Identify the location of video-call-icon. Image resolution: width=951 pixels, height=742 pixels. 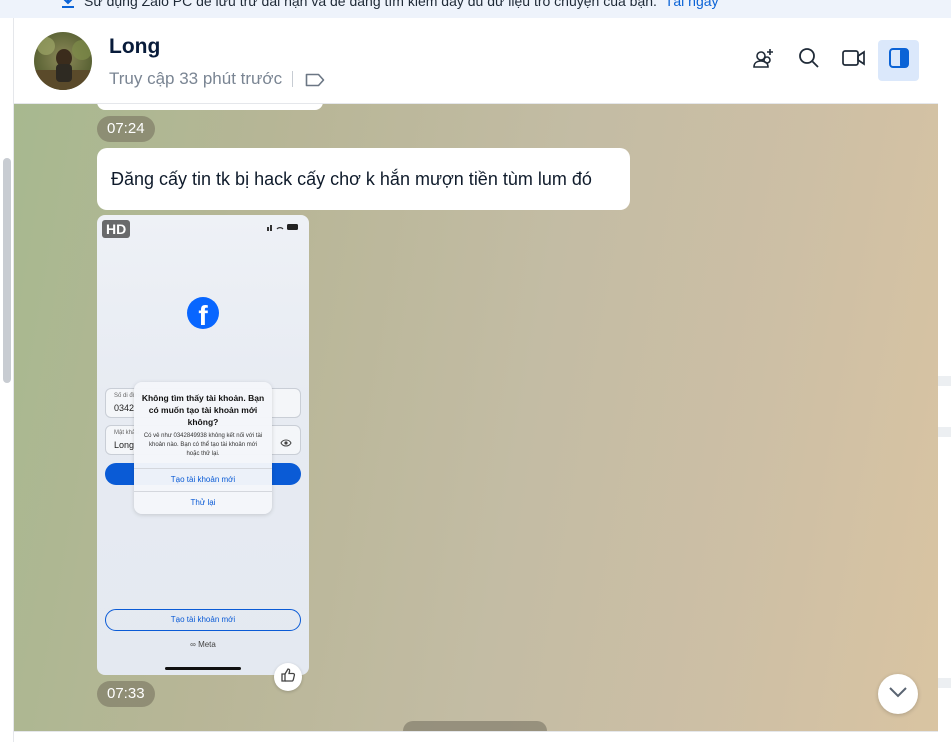
(854, 60).